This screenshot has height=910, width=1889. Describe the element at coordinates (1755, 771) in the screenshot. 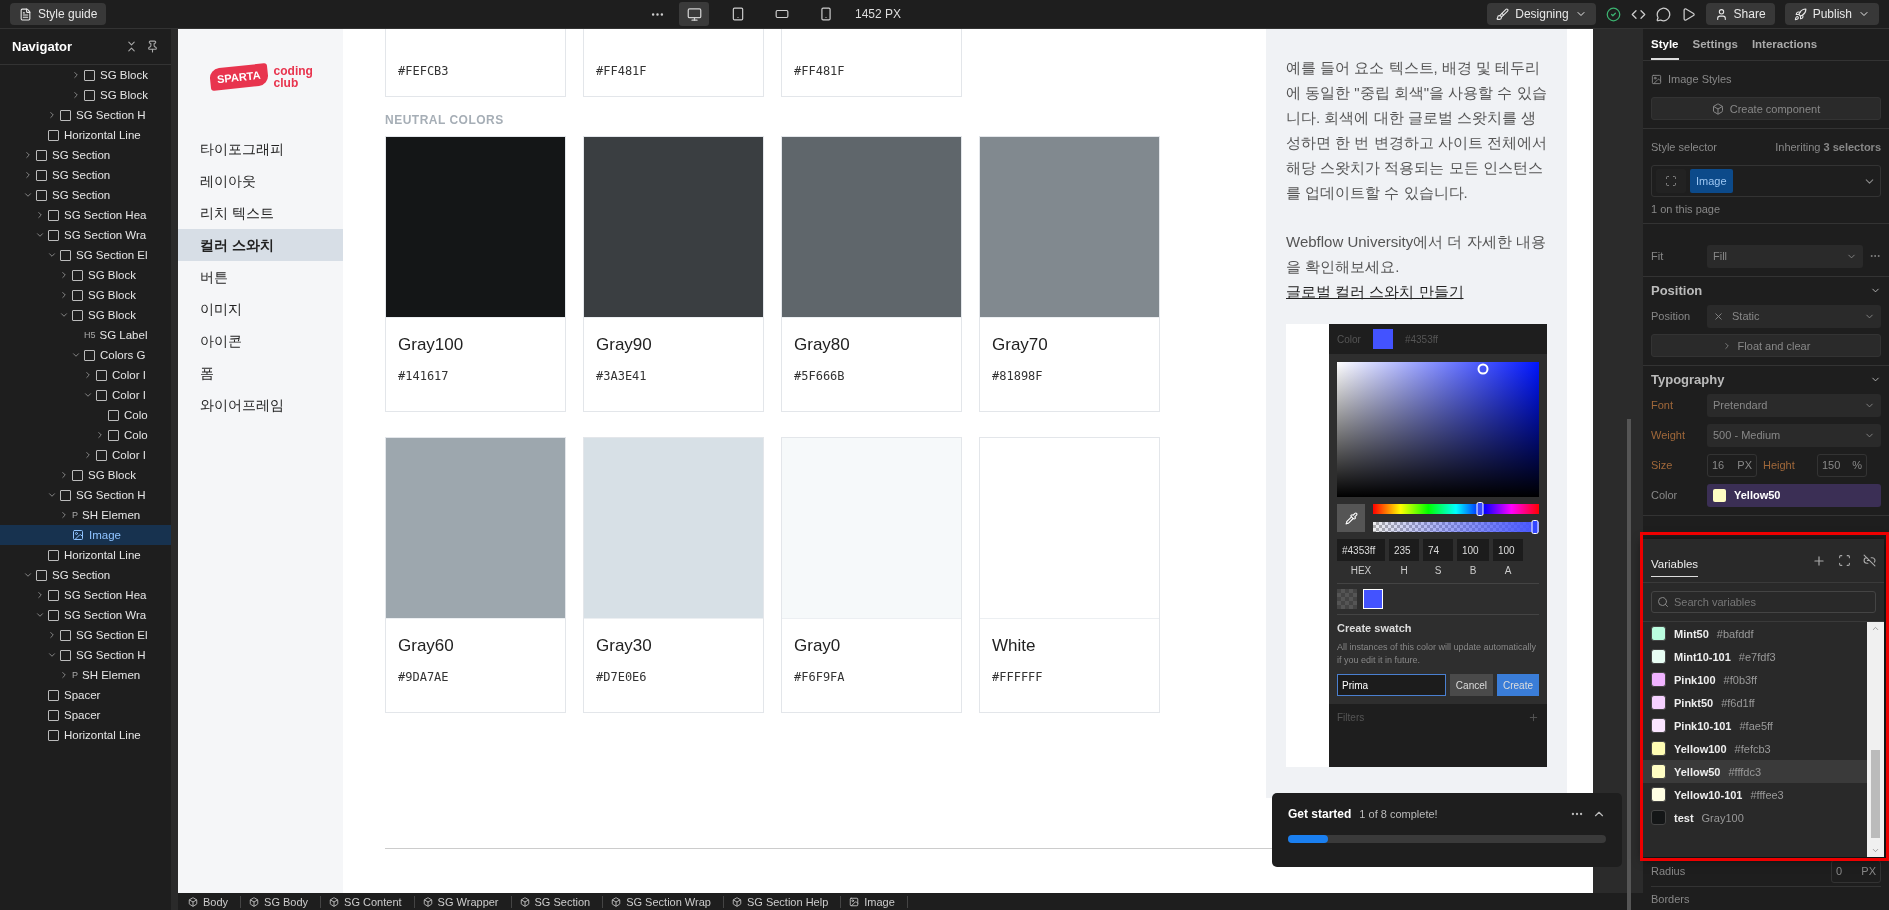

I see `variable-item: Yellow50 #fffdc3` at that location.